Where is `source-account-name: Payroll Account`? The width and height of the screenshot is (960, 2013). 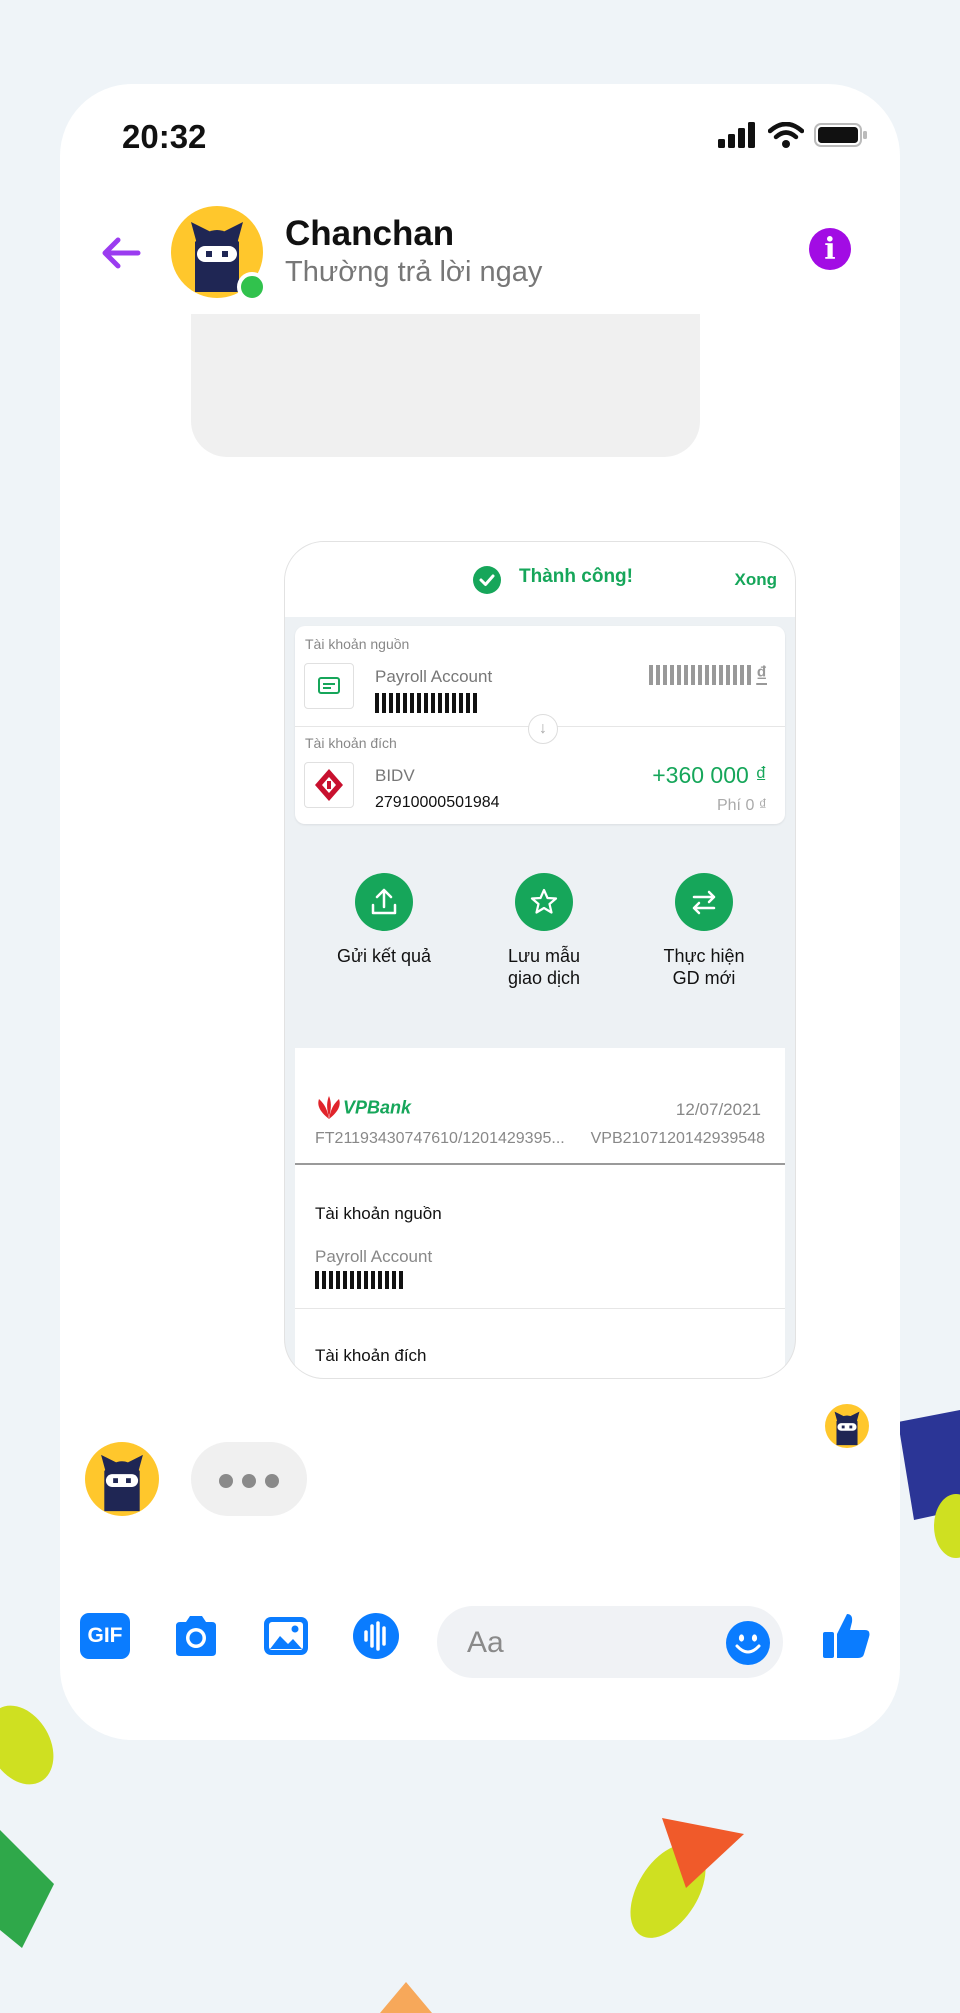 source-account-name: Payroll Account is located at coordinates (434, 676).